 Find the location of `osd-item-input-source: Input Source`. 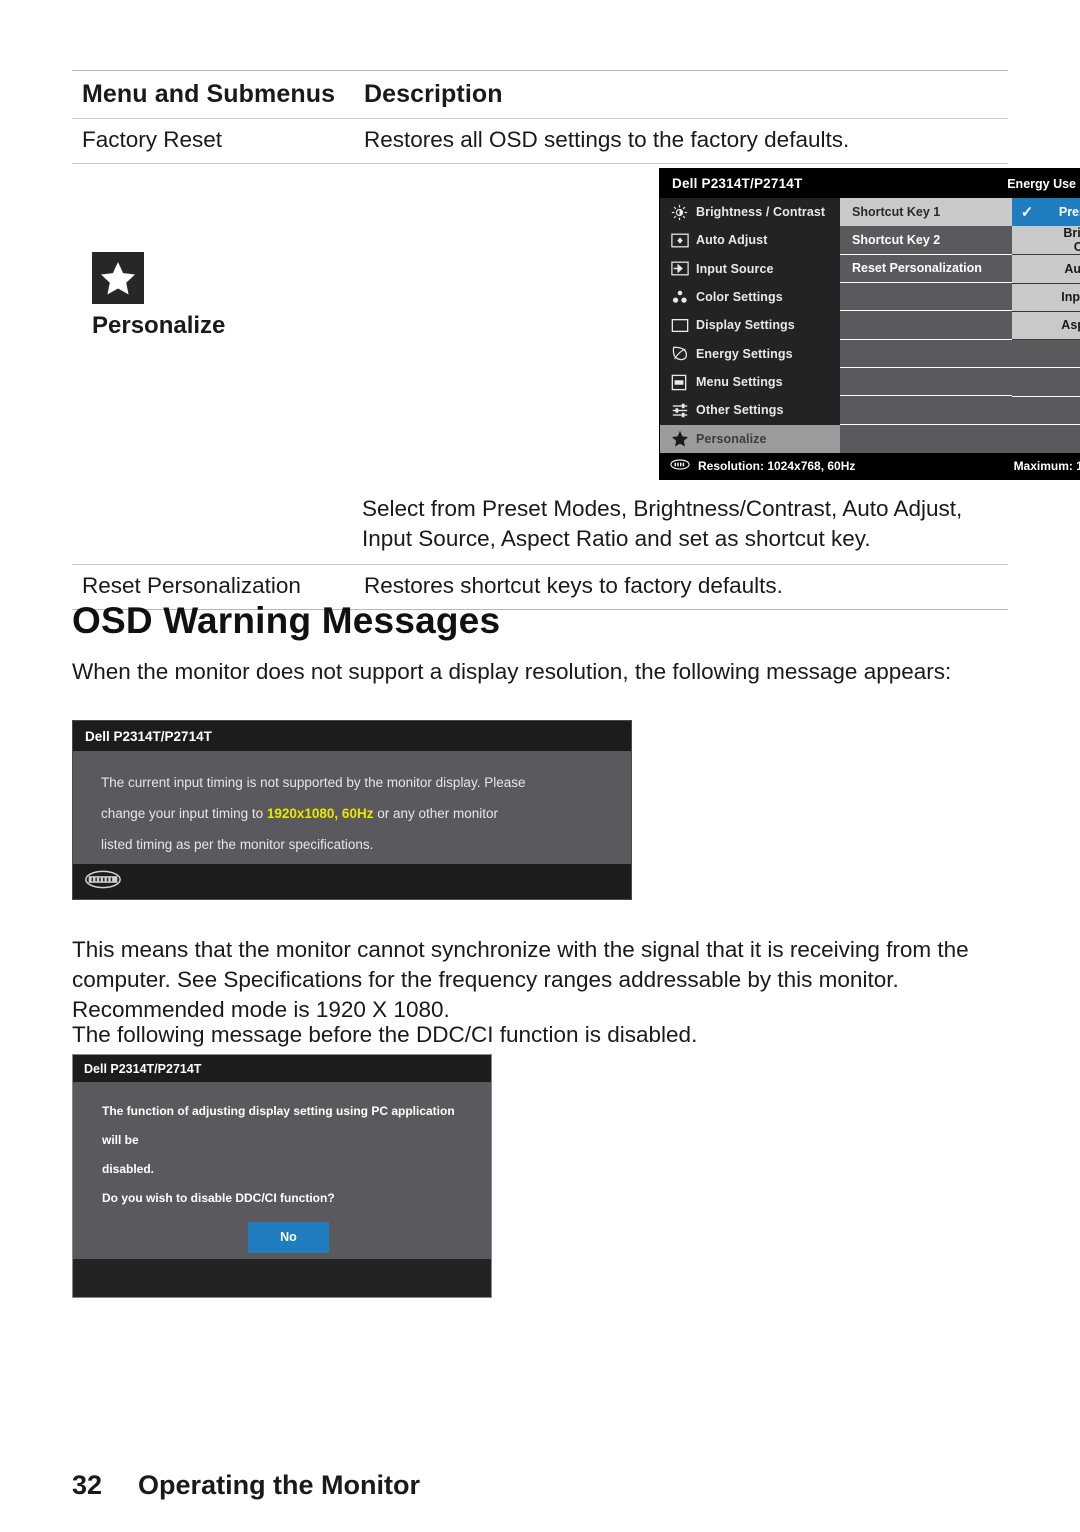

osd-item-input-source: Input Source is located at coordinates (750, 269).